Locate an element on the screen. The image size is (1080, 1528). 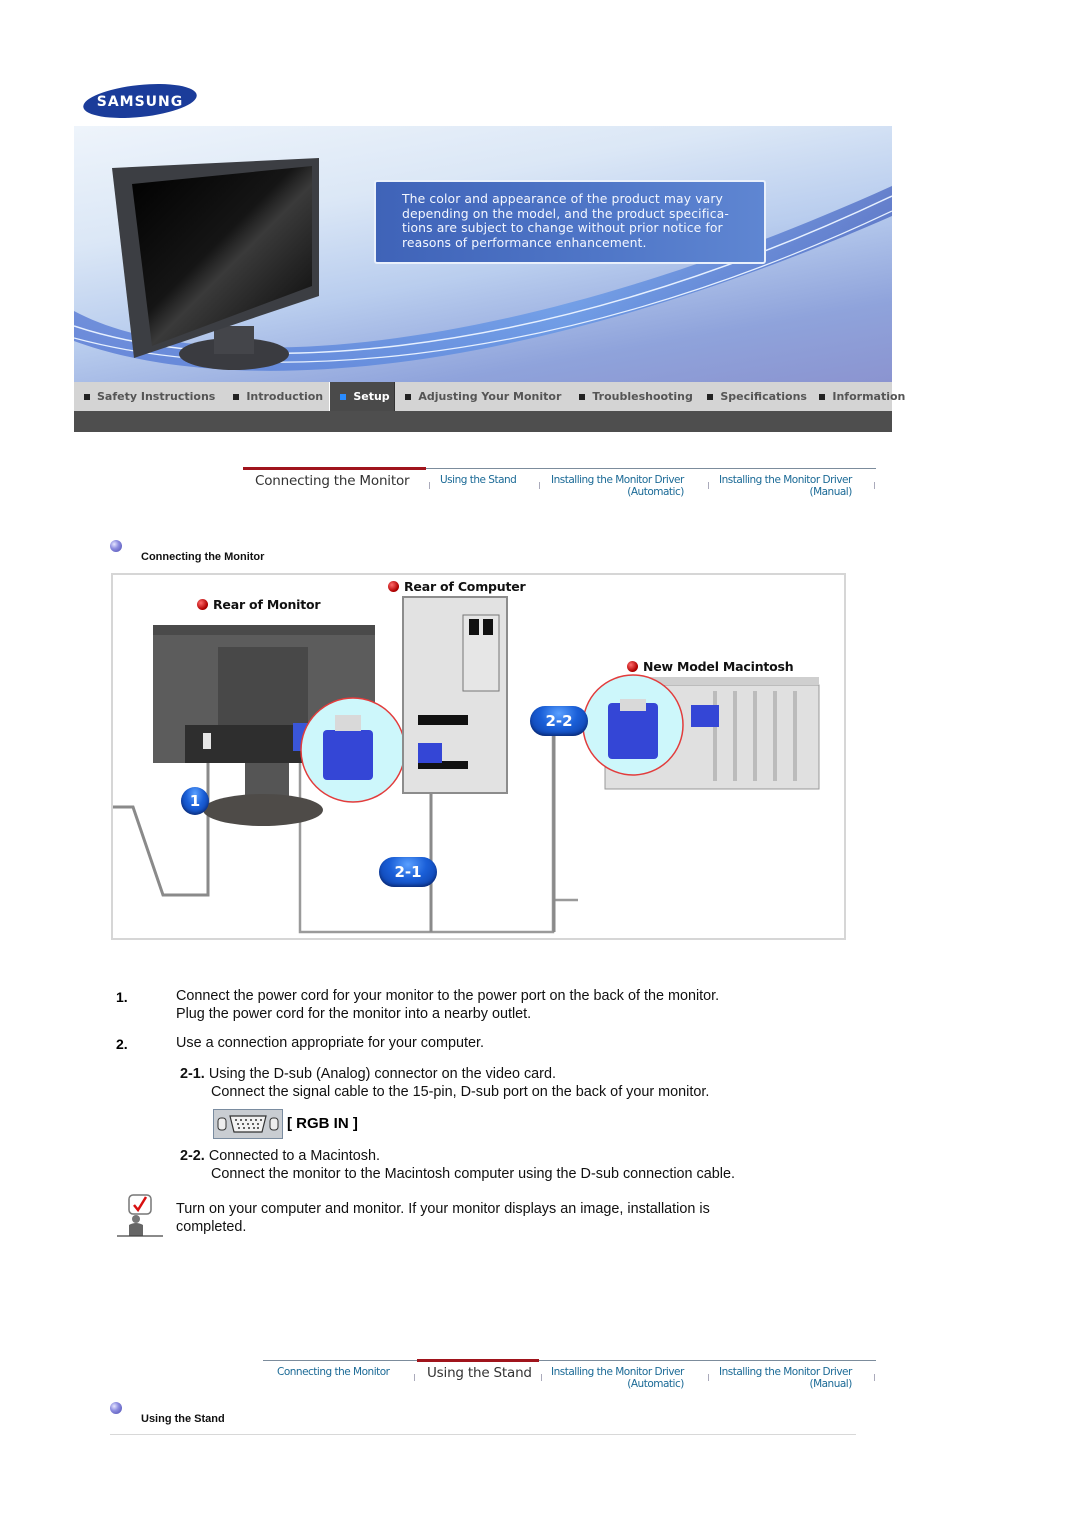
label-rear-of-computer: Rear of Computer is located at coordinates (457, 586).